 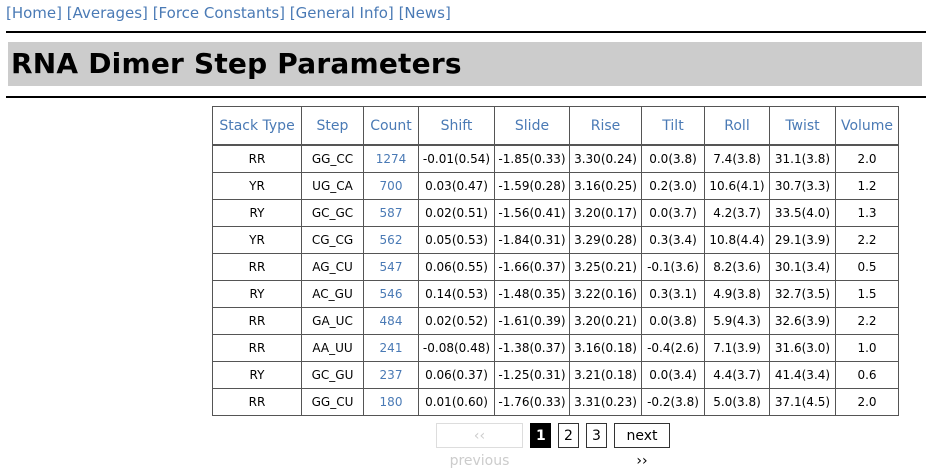 I want to click on cell-roll: 8.2(3.6), so click(x=737, y=267).